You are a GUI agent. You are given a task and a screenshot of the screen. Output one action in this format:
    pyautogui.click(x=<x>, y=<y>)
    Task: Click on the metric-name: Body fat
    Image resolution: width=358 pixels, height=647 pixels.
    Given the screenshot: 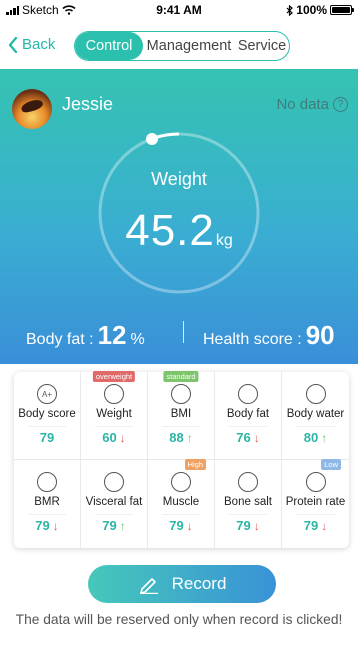 What is the action you would take?
    pyautogui.click(x=248, y=414)
    